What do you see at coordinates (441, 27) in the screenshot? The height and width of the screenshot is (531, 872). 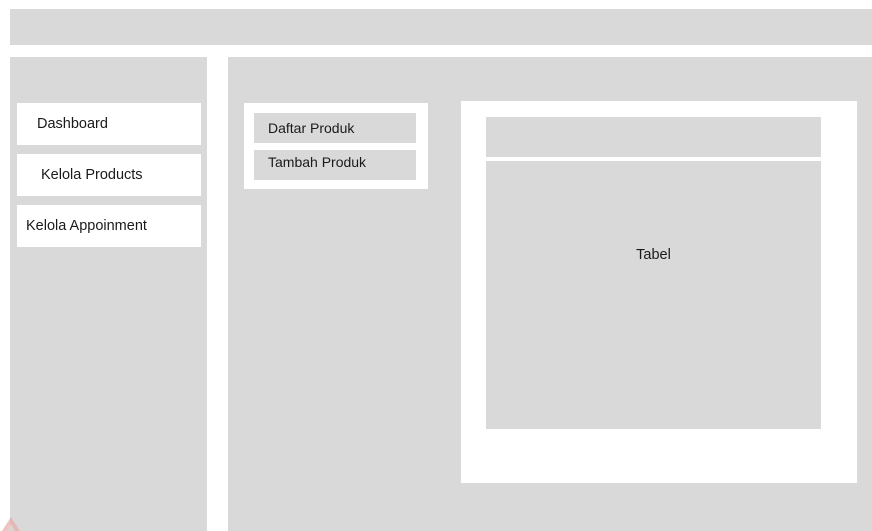 I see `top-header-bar` at bounding box center [441, 27].